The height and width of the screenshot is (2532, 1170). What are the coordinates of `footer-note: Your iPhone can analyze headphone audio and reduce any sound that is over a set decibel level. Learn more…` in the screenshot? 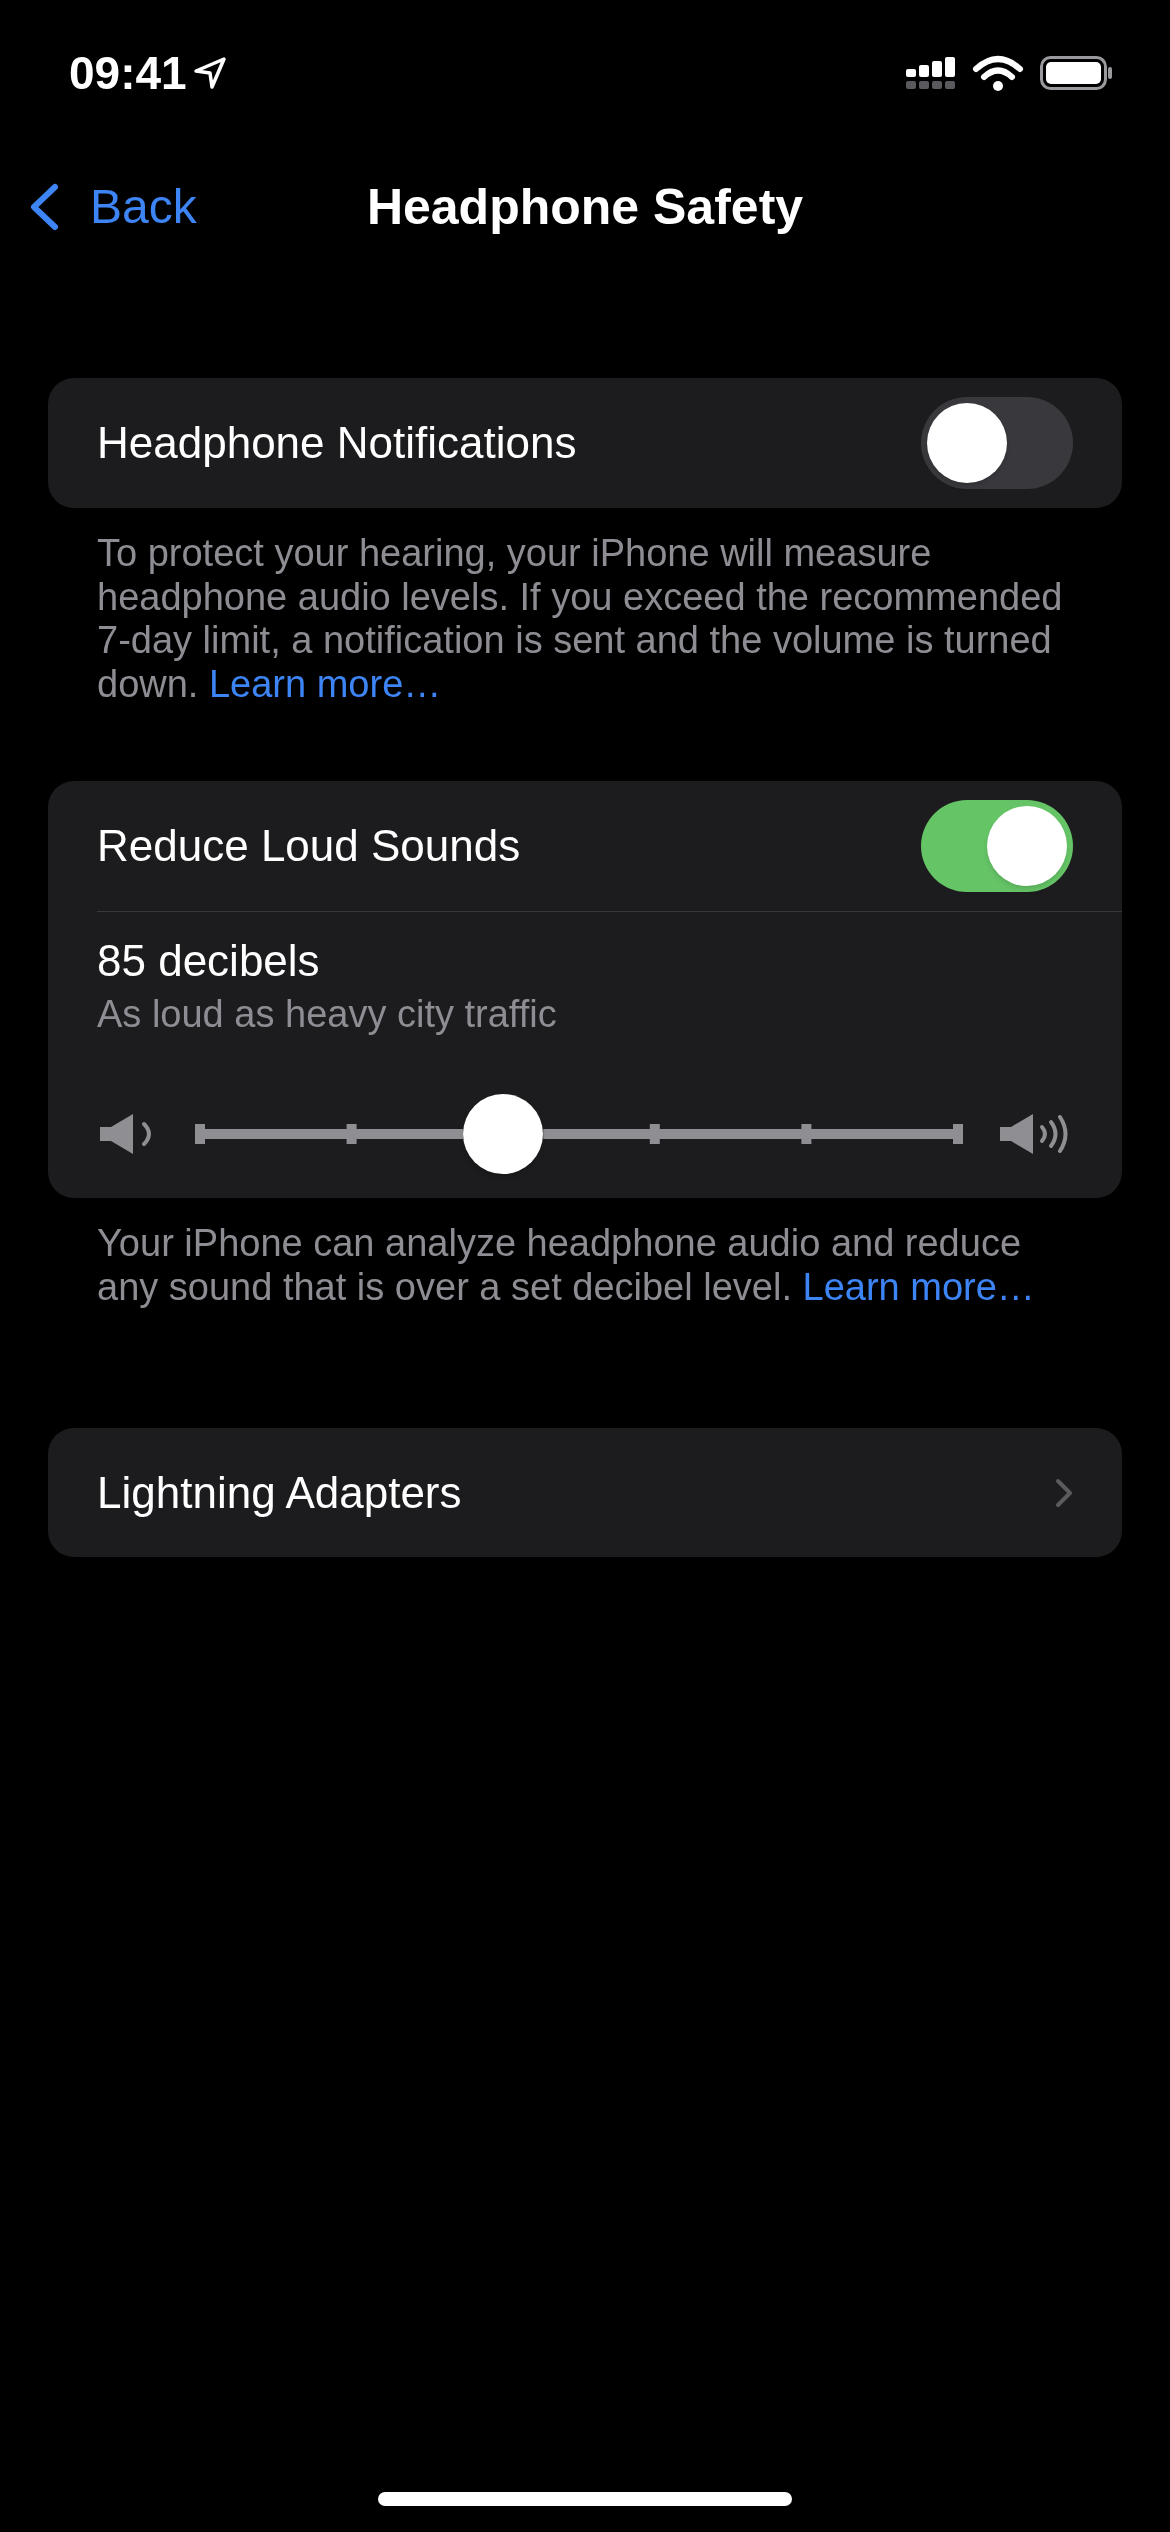 It's located at (566, 1265).